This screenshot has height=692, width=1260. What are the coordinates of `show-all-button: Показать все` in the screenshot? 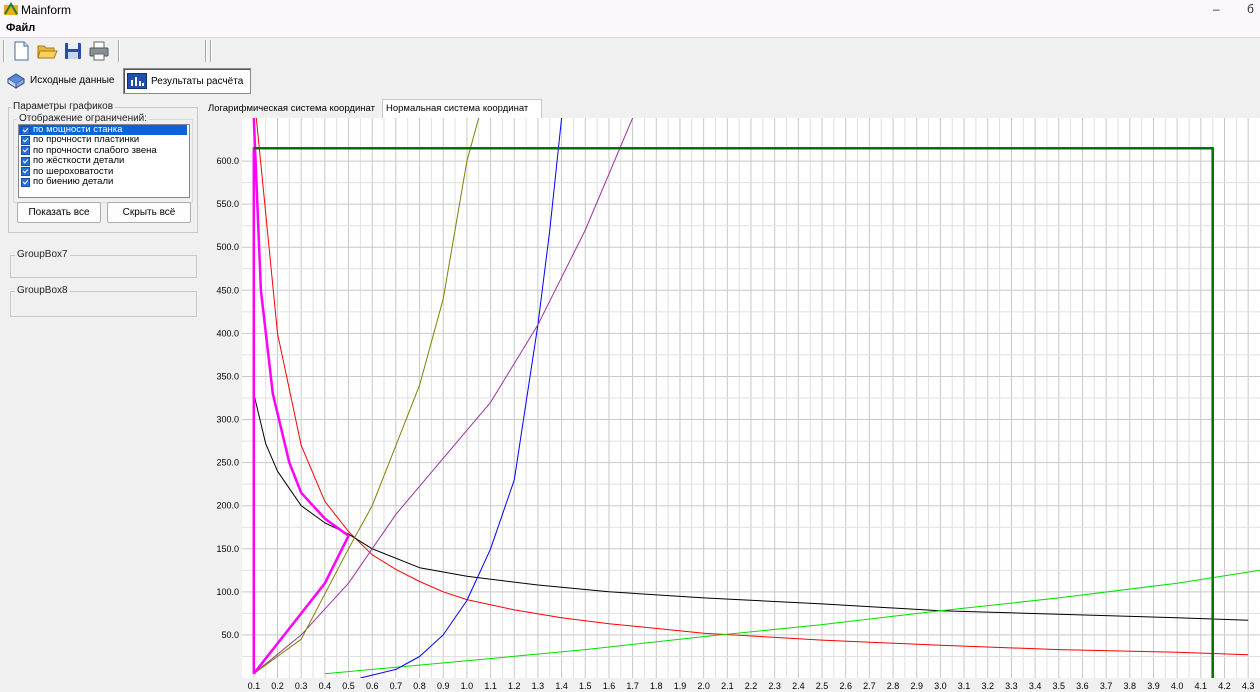 It's located at (59, 212).